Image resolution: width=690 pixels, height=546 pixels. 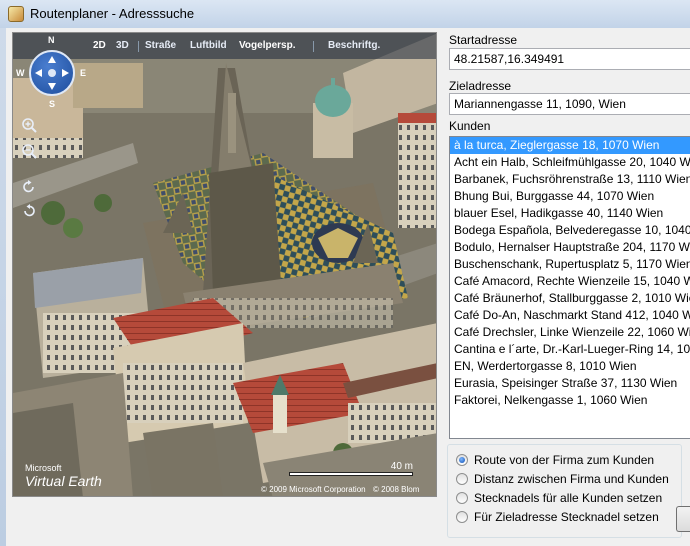 I want to click on action-button-partial, so click(x=683, y=519).